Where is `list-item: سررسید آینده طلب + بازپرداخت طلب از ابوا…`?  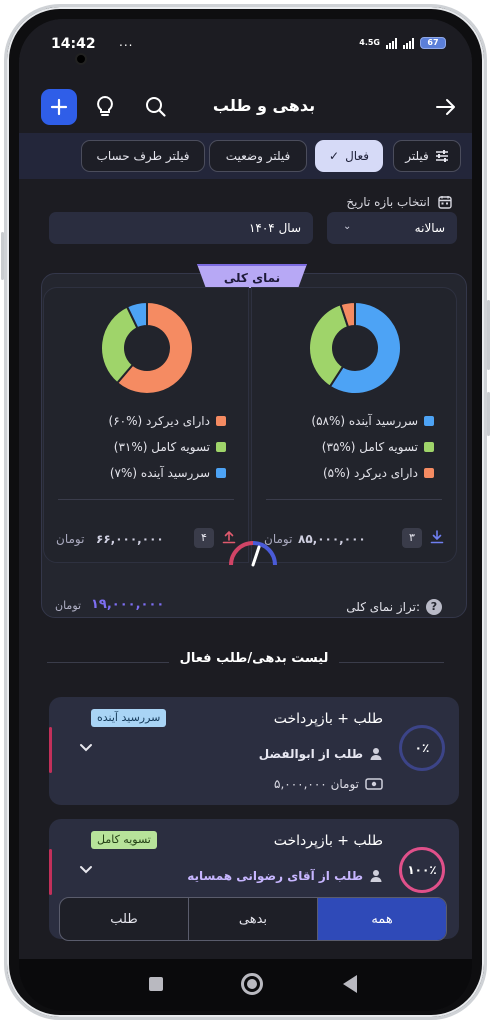
list-item: سررسید آینده طلب + بازپرداخت طلب از ابوا… is located at coordinates (254, 751).